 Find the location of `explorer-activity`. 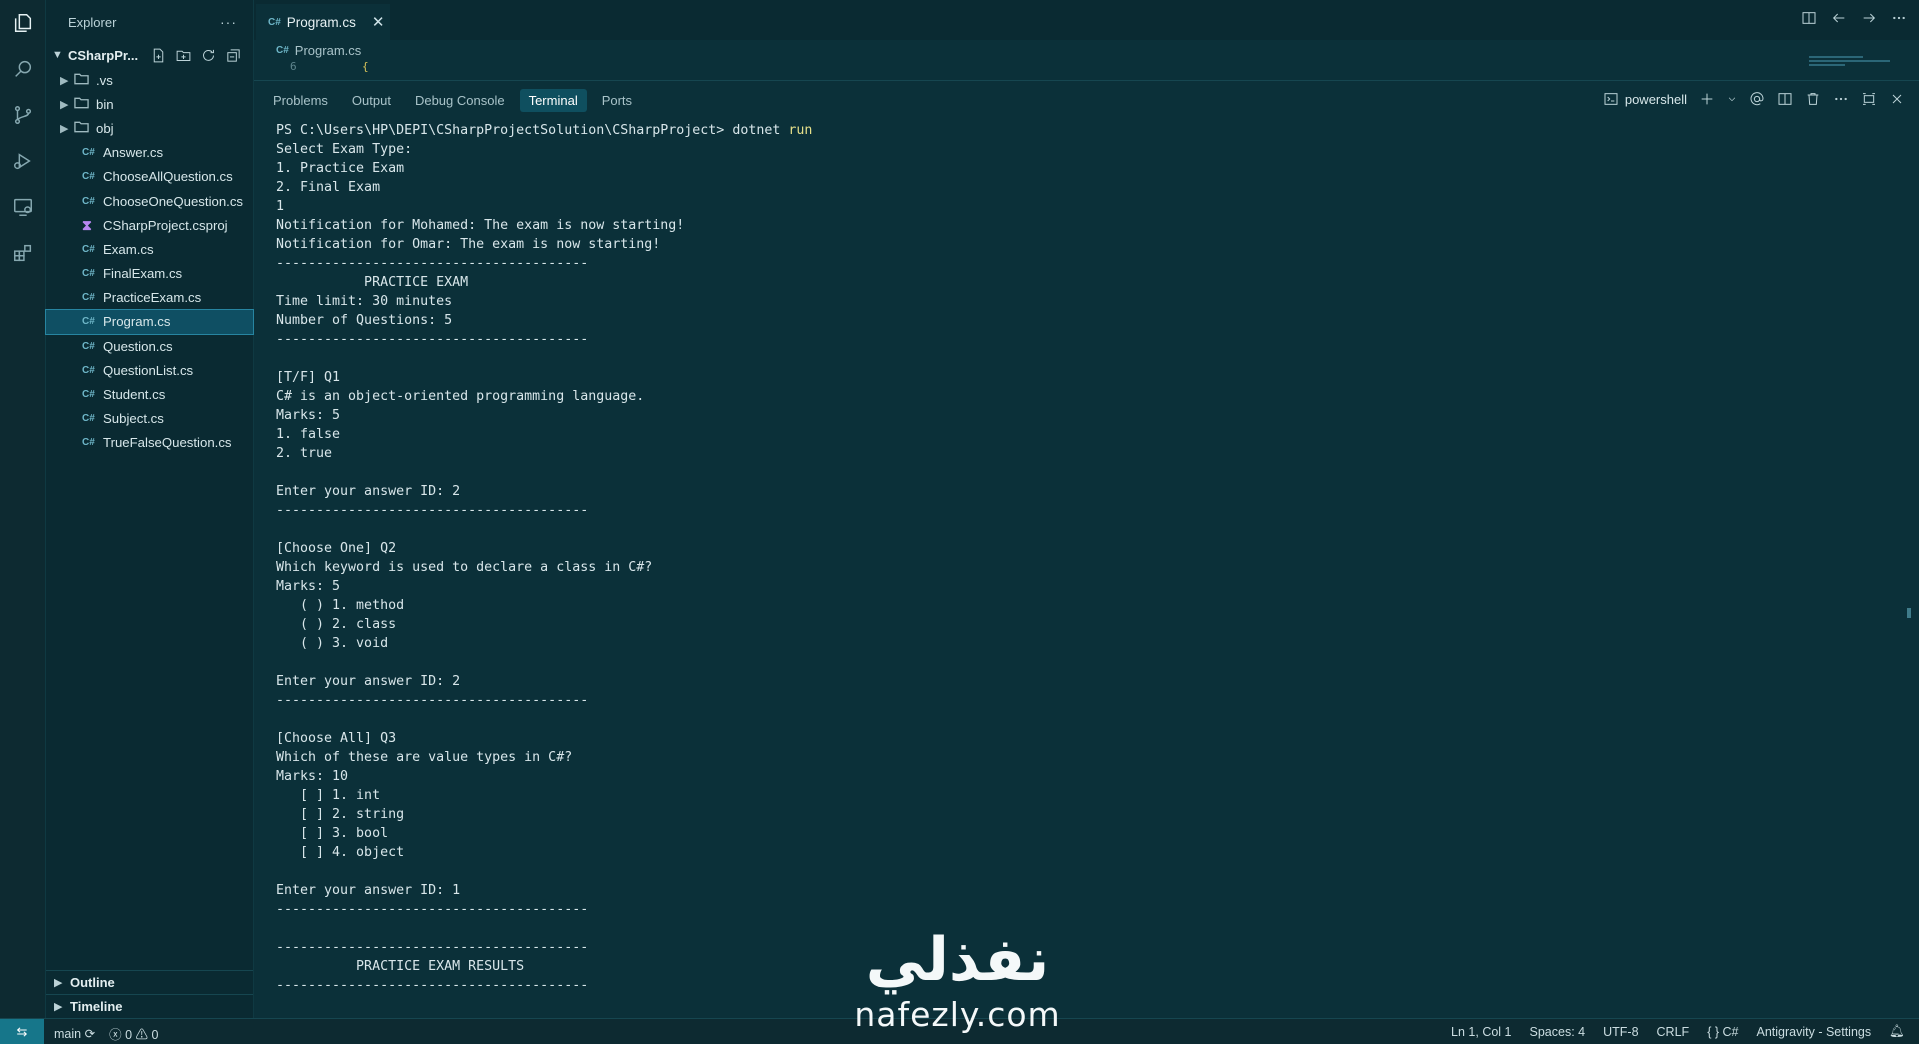

explorer-activity is located at coordinates (23, 23).